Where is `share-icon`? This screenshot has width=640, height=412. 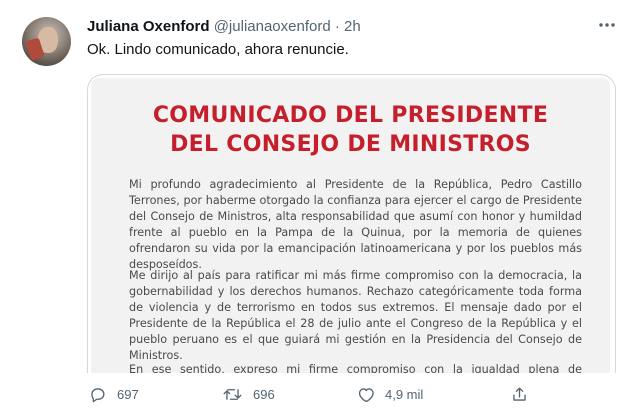 share-icon is located at coordinates (519, 394).